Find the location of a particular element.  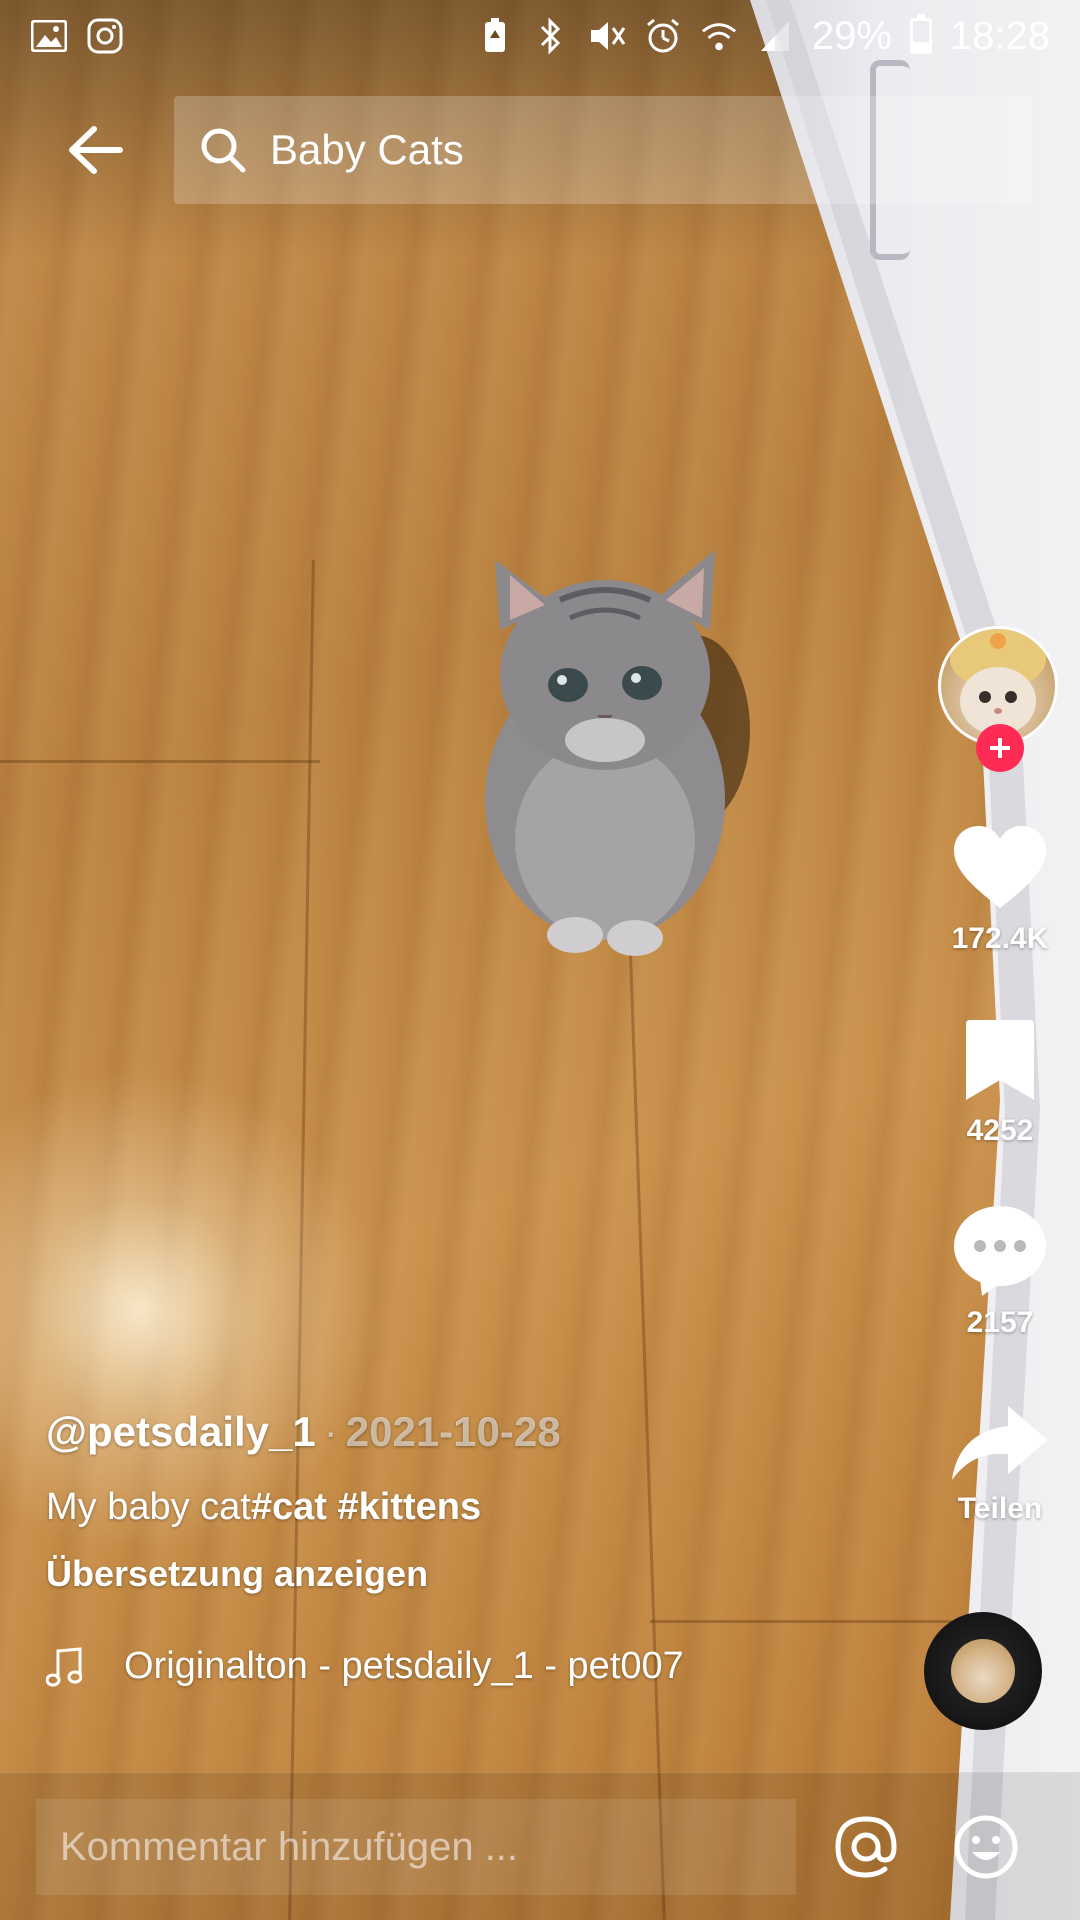

emoji-icon is located at coordinates (986, 1847).